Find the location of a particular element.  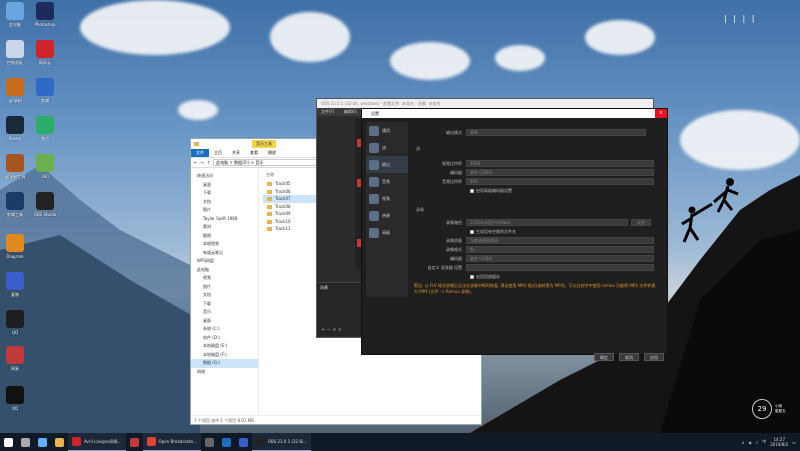

apply-button: 应用 is located at coordinates (654, 357).